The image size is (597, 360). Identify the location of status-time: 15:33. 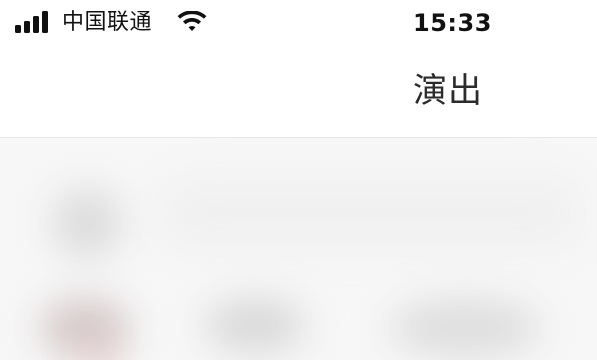
(452, 23).